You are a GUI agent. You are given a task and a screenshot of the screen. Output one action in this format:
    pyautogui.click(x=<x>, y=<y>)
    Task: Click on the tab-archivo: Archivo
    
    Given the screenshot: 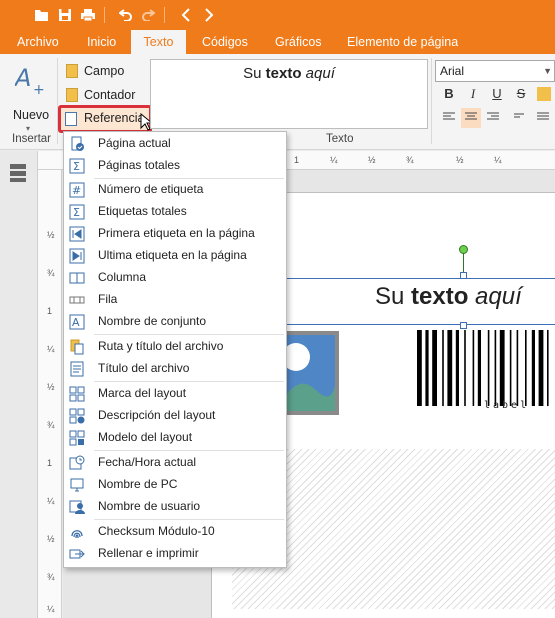 What is the action you would take?
    pyautogui.click(x=38, y=42)
    